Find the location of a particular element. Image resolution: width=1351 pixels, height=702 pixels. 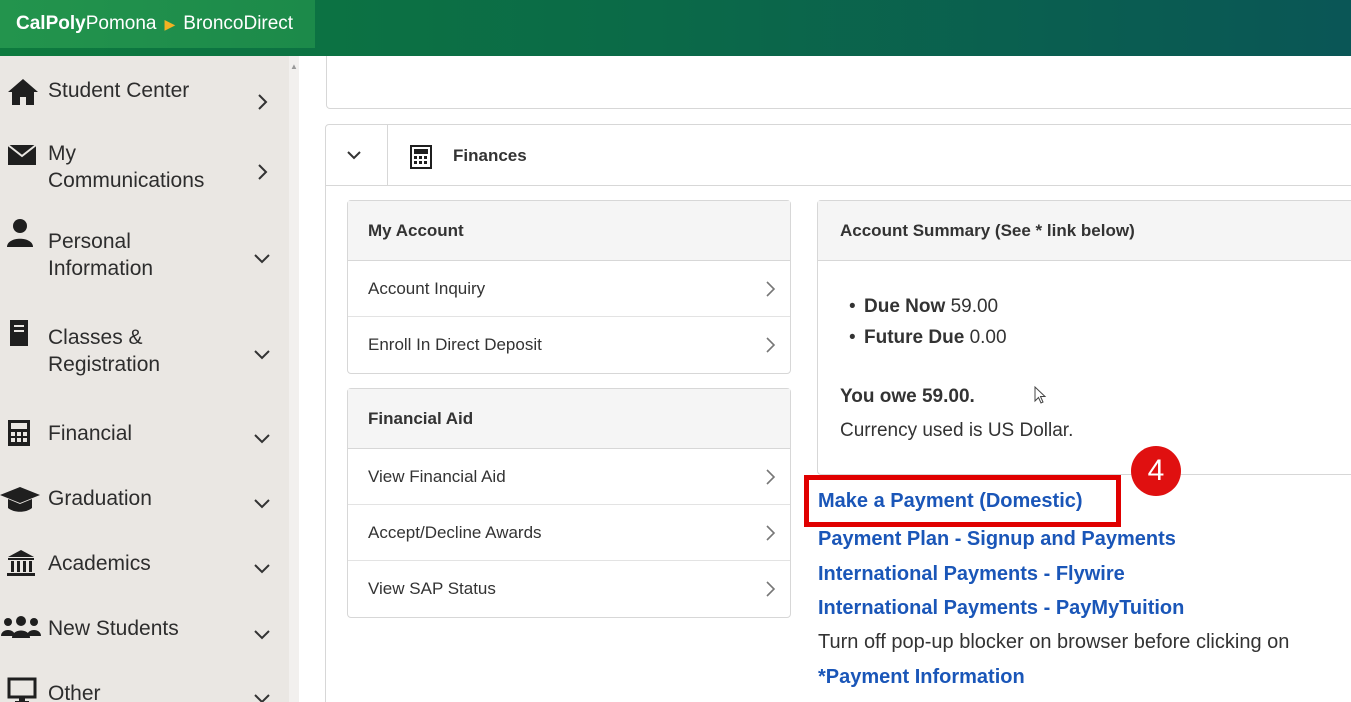

sidebar-item-label: Student Center is located at coordinates (119, 90).